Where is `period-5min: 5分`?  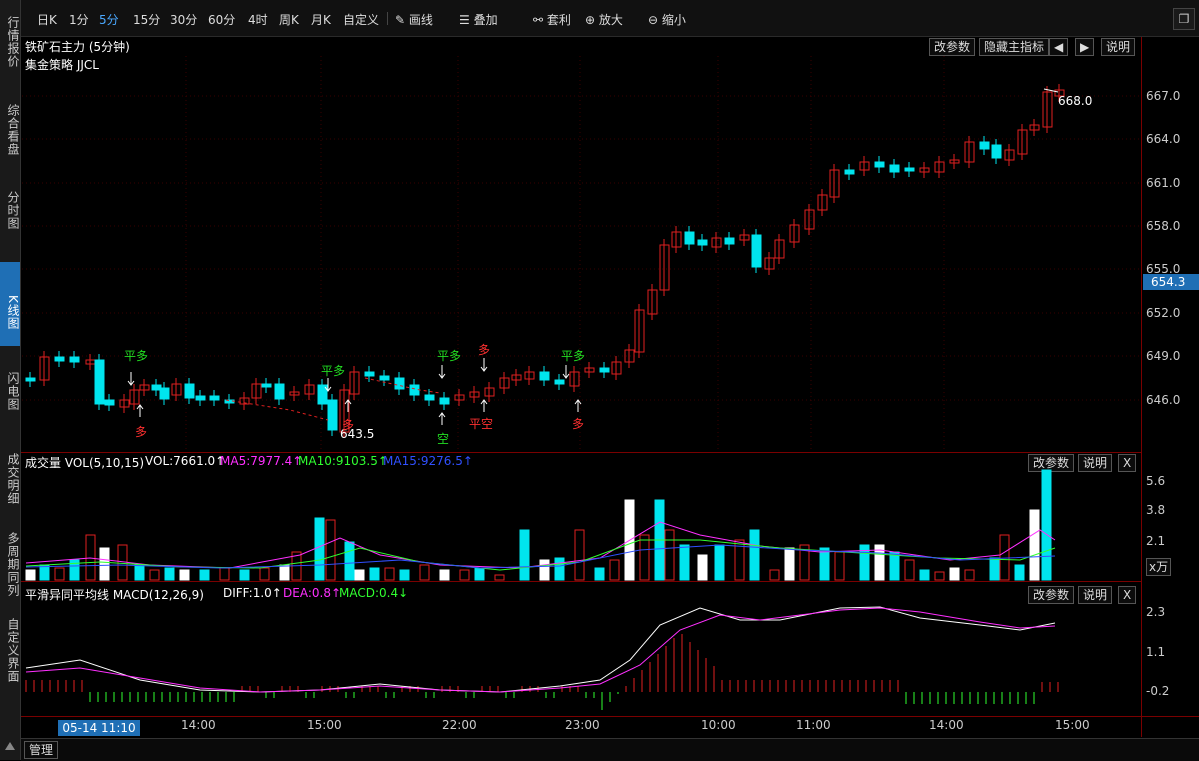
period-5min: 5分 is located at coordinates (109, 19).